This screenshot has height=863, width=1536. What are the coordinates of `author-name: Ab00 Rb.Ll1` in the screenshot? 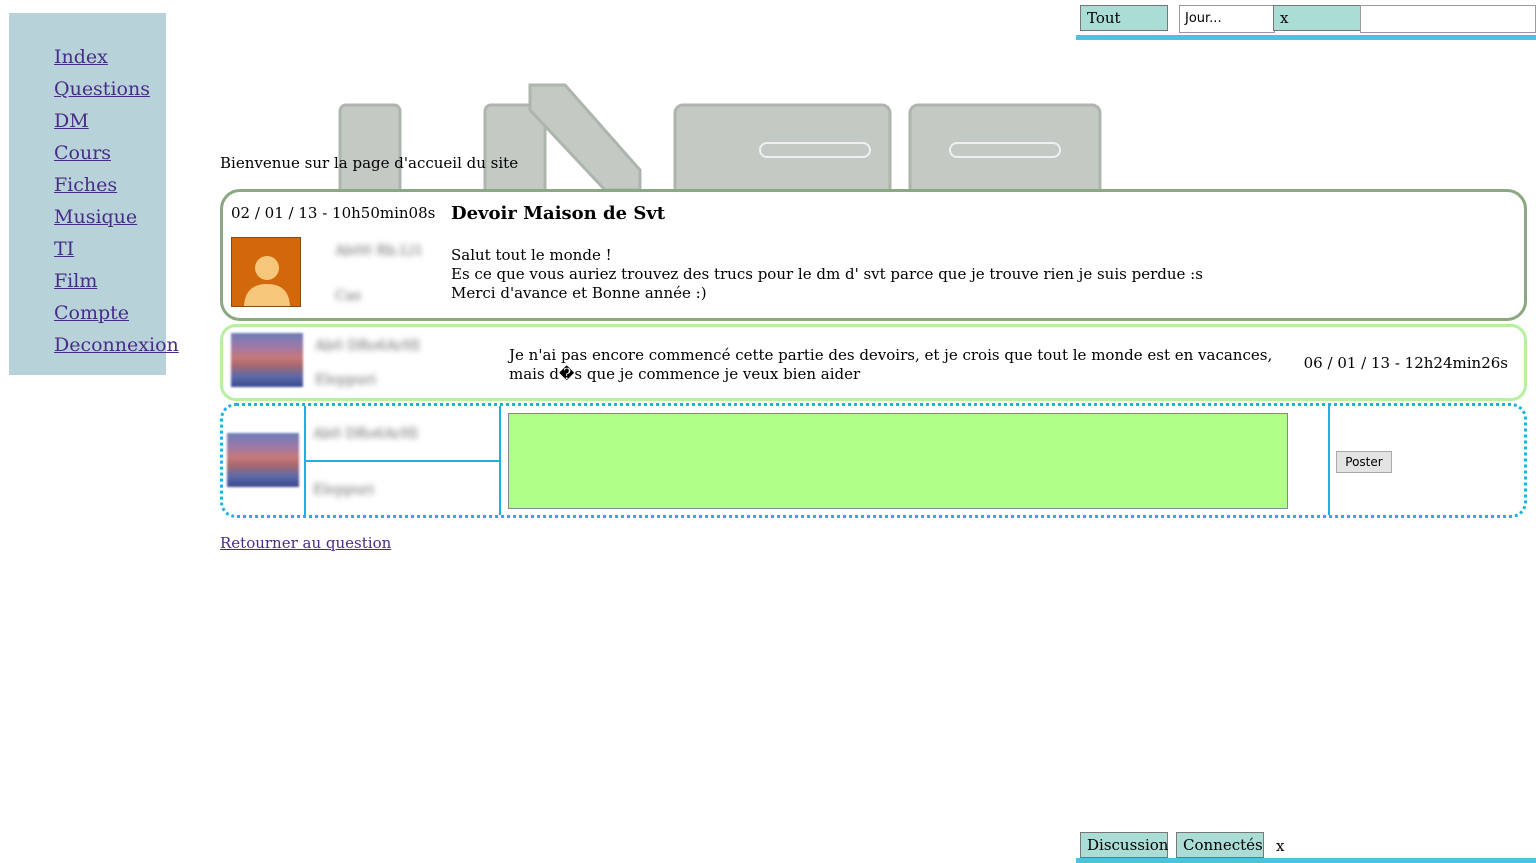 It's located at (379, 251).